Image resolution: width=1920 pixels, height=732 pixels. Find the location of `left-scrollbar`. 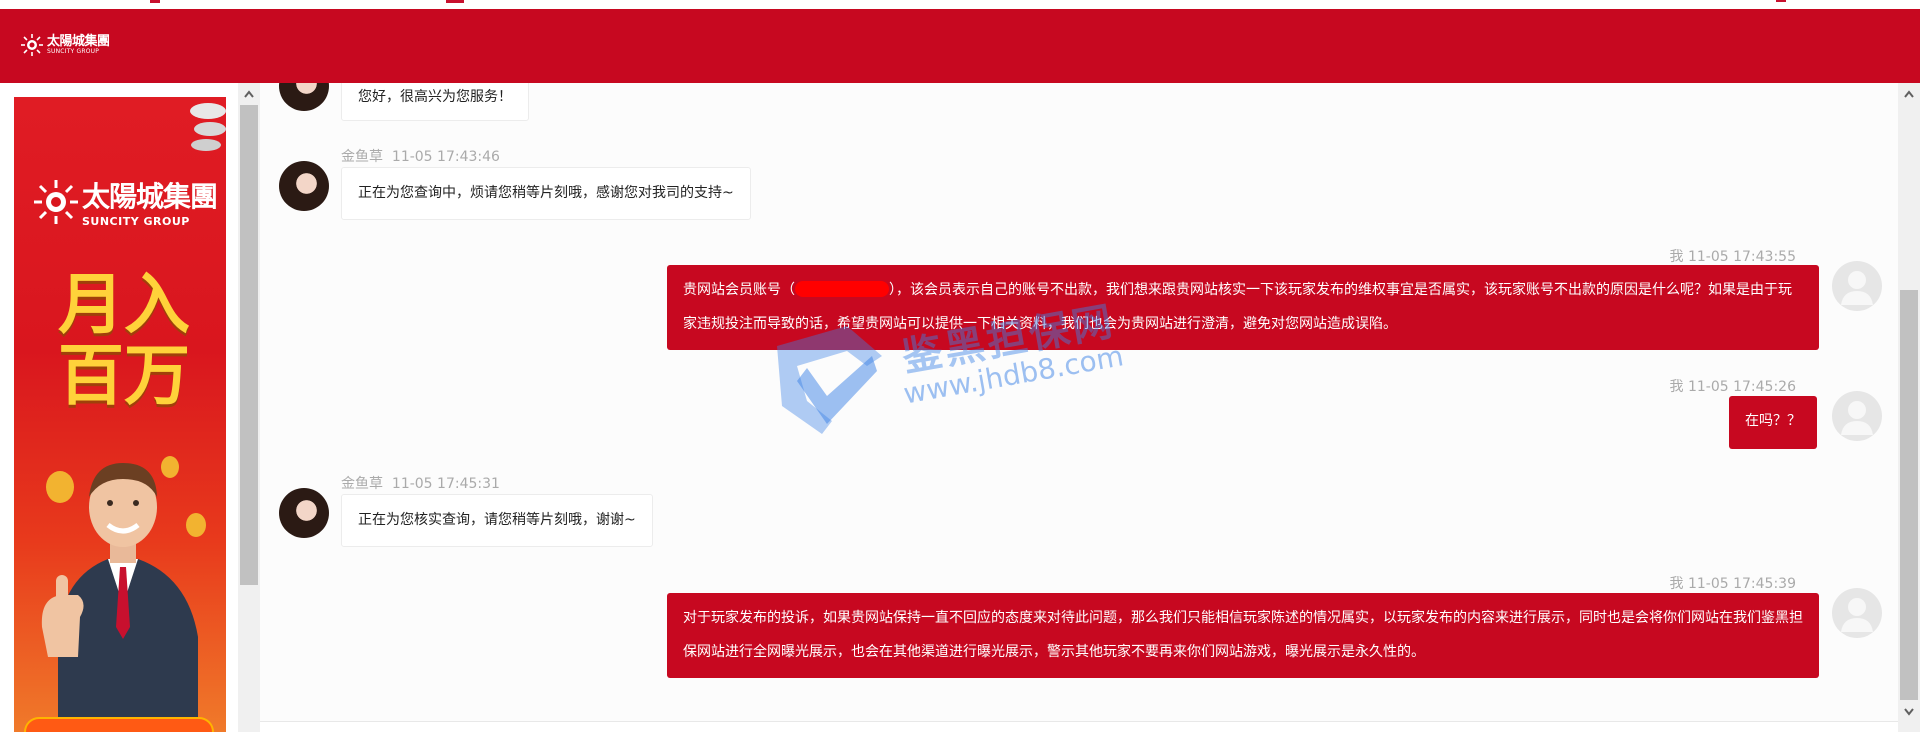

left-scrollbar is located at coordinates (249, 407).